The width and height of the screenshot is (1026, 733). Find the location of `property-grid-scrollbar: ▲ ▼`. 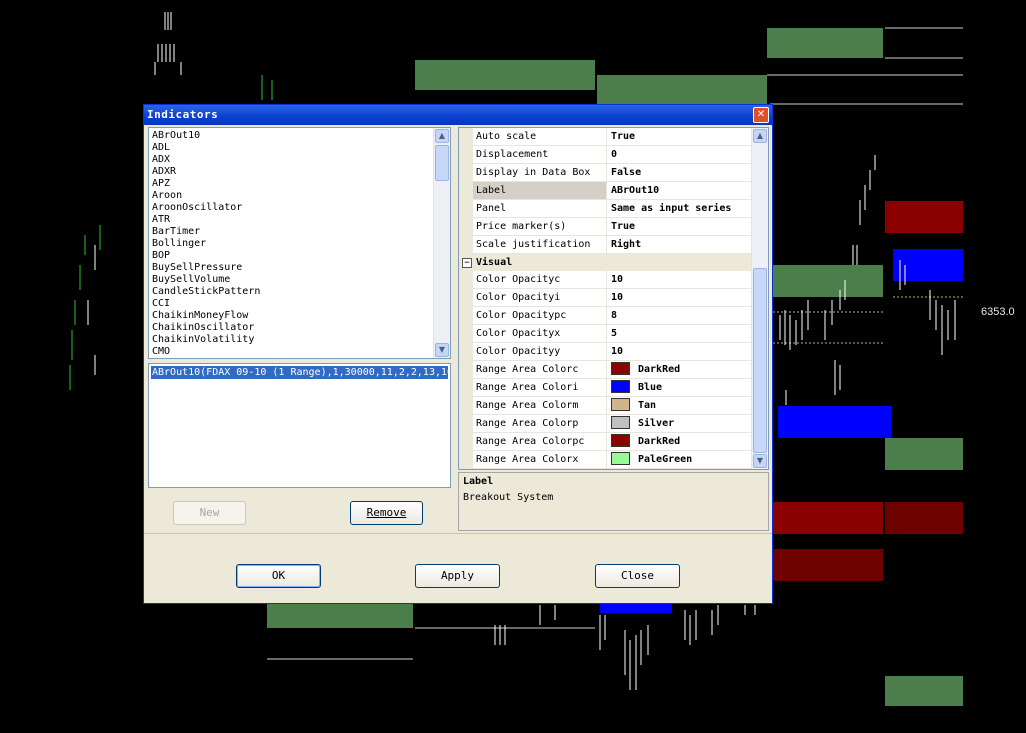

property-grid-scrollbar: ▲ ▼ is located at coordinates (759, 298).